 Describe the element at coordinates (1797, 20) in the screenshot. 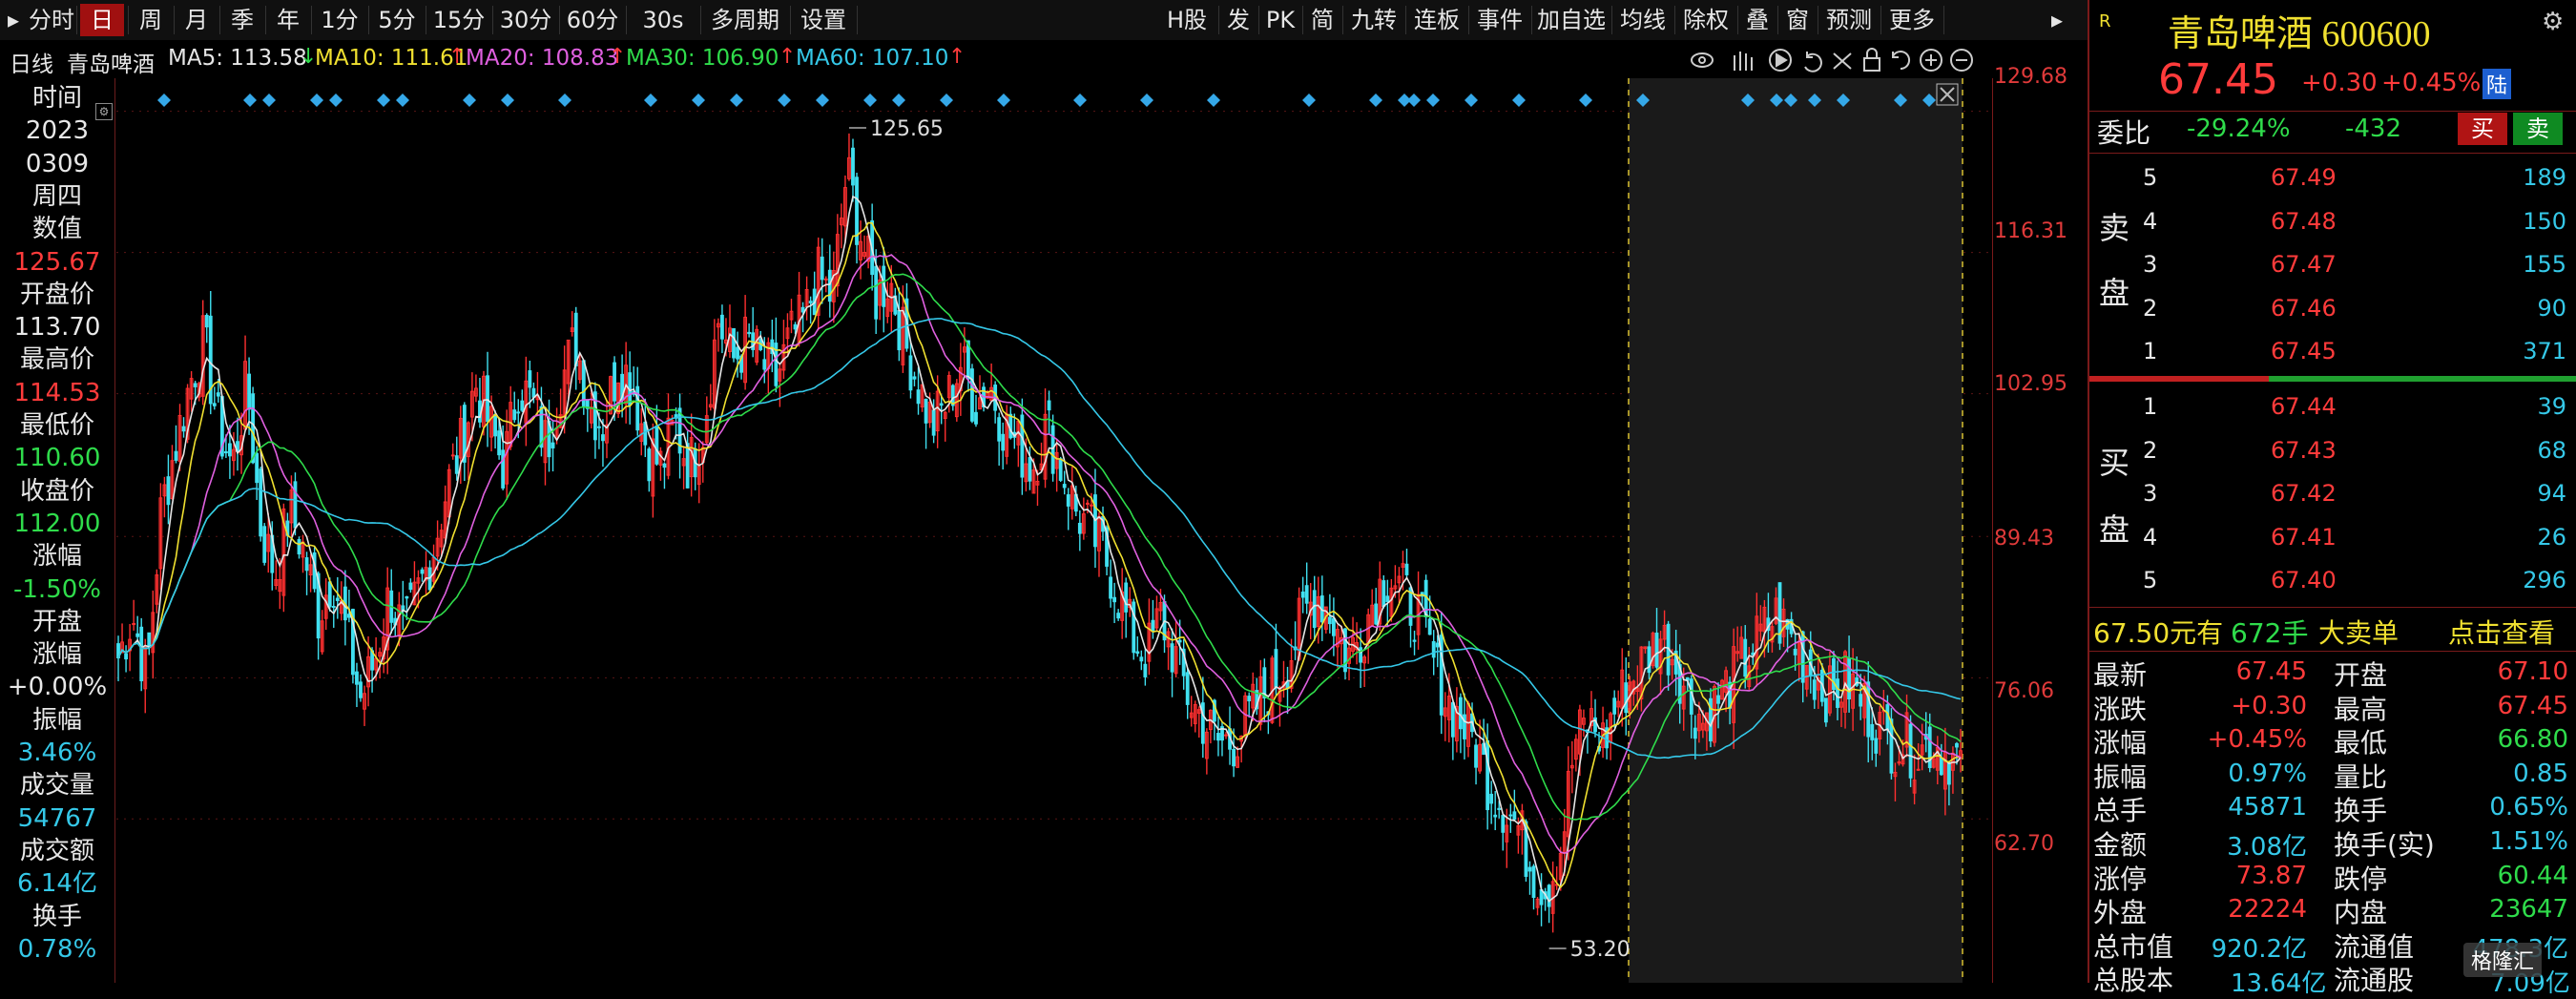

I see `tool-tab-11: 窗` at that location.